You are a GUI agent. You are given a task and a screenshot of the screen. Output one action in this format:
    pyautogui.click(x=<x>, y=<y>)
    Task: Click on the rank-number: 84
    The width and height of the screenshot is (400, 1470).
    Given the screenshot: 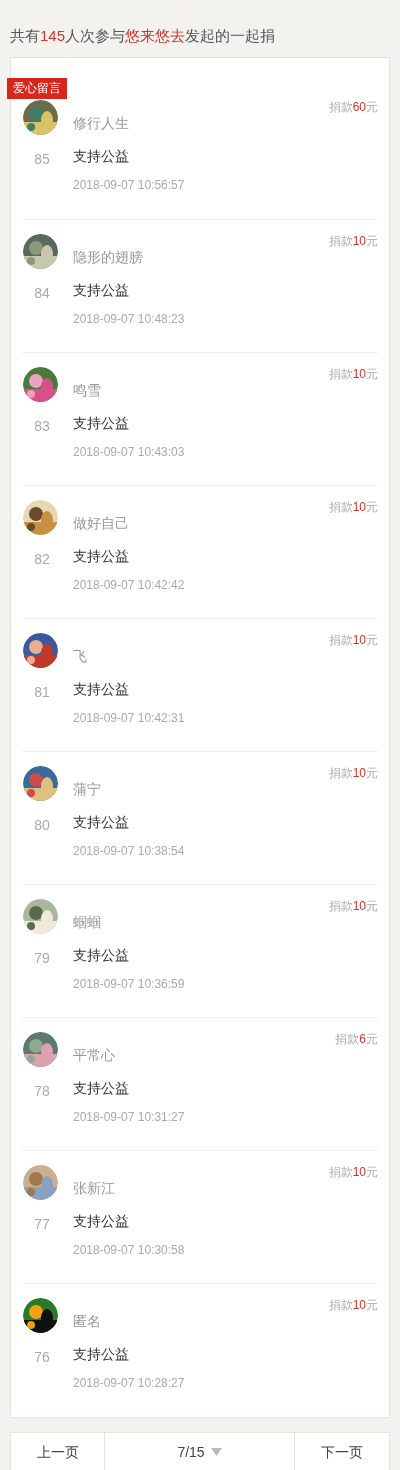 What is the action you would take?
    pyautogui.click(x=42, y=293)
    